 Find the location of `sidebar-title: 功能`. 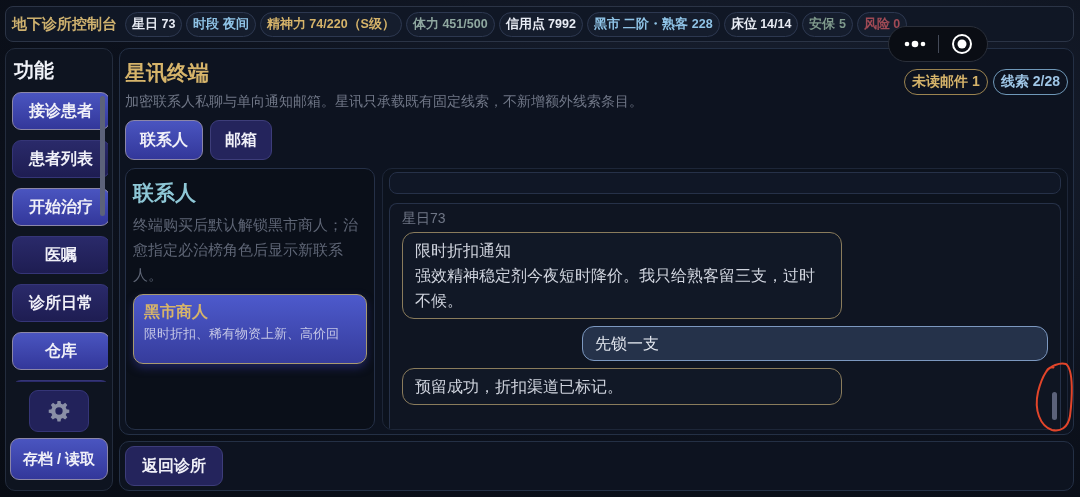

sidebar-title: 功能 is located at coordinates (34, 70).